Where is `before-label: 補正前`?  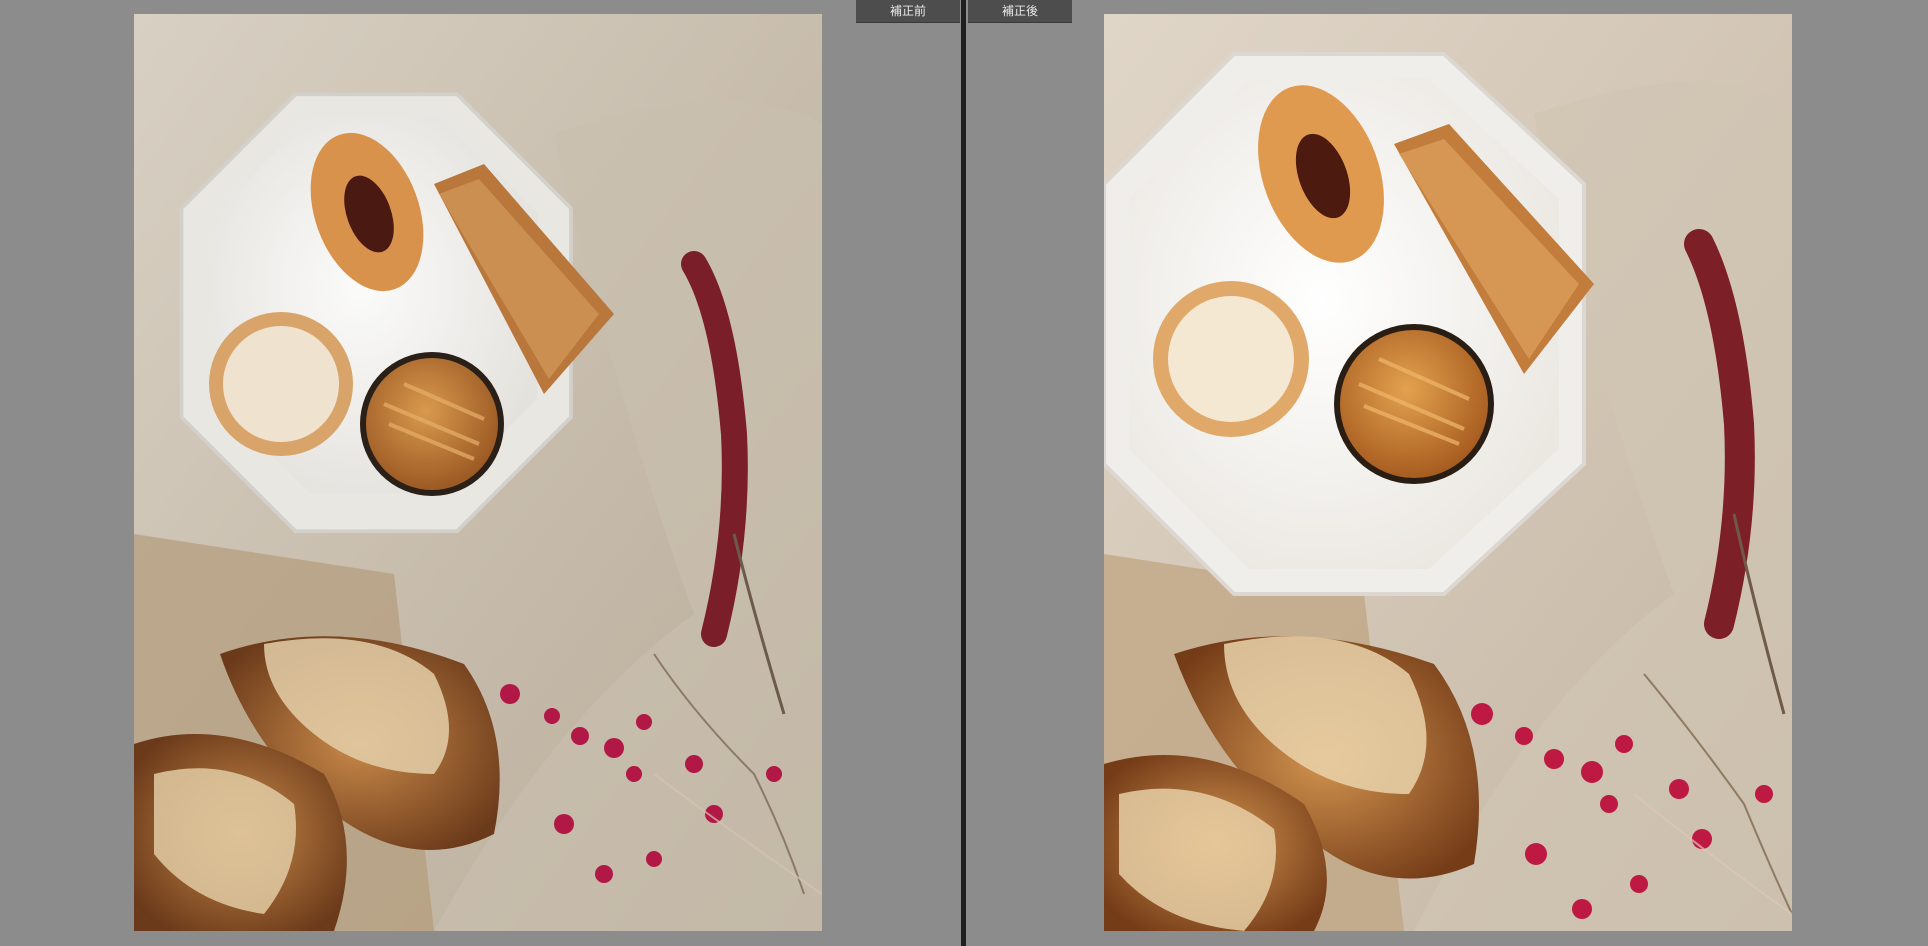
before-label: 補正前 is located at coordinates (908, 11).